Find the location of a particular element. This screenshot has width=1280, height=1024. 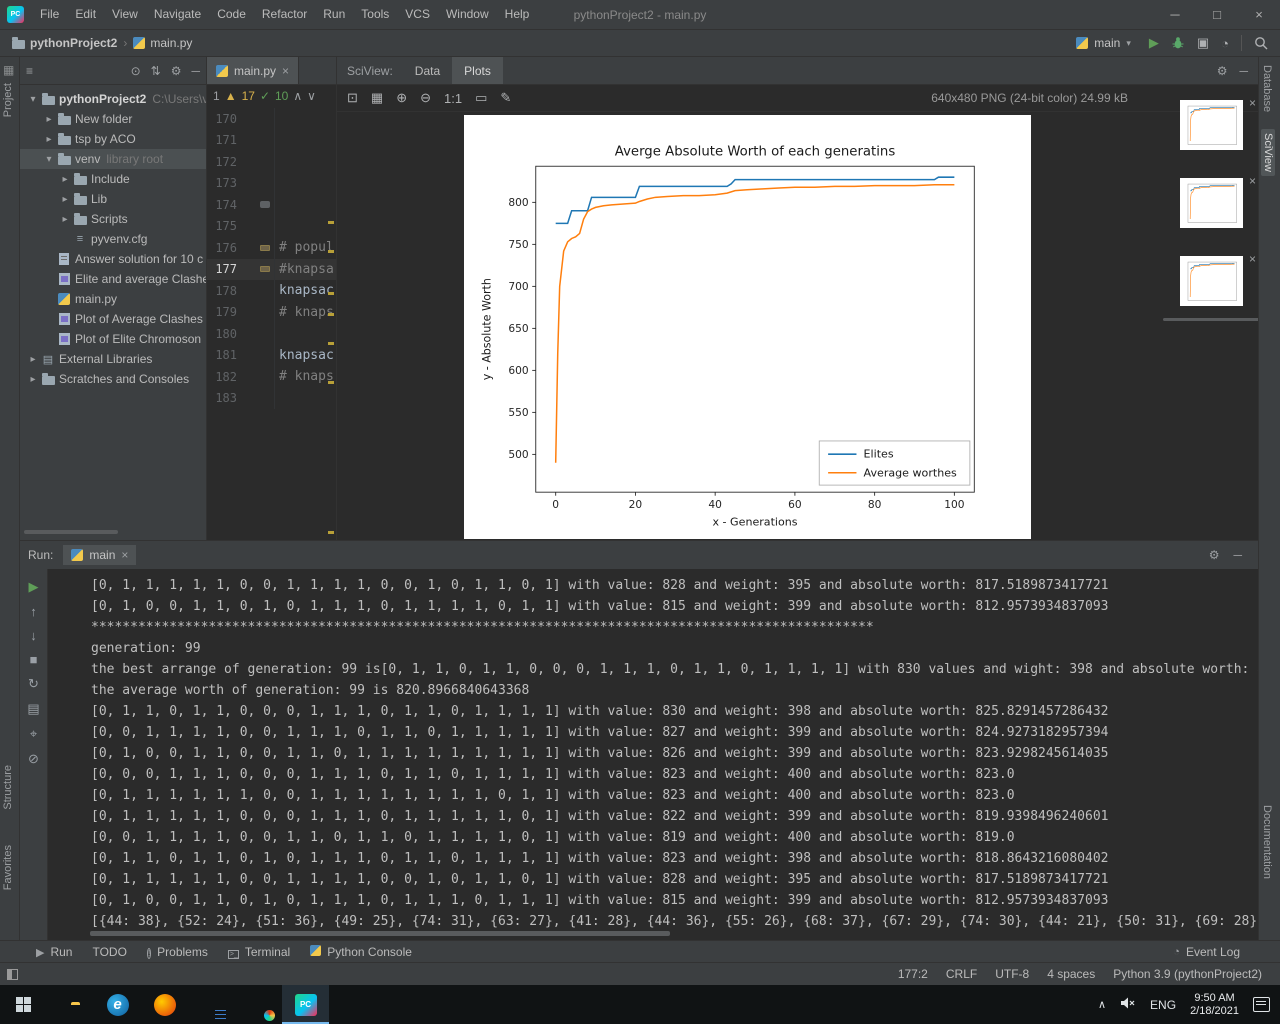

debug-button is located at coordinates (1178, 43).